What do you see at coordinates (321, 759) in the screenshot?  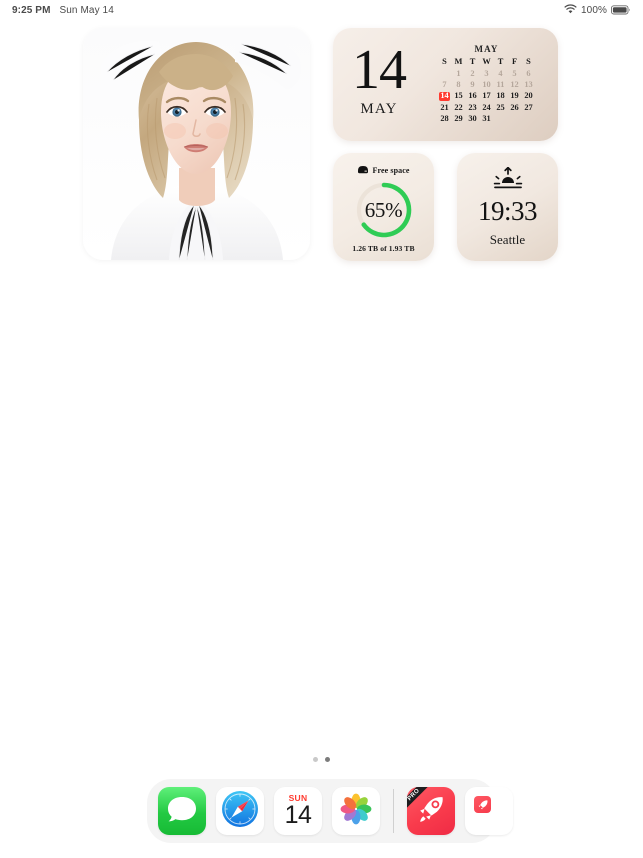 I see `page-indicator` at bounding box center [321, 759].